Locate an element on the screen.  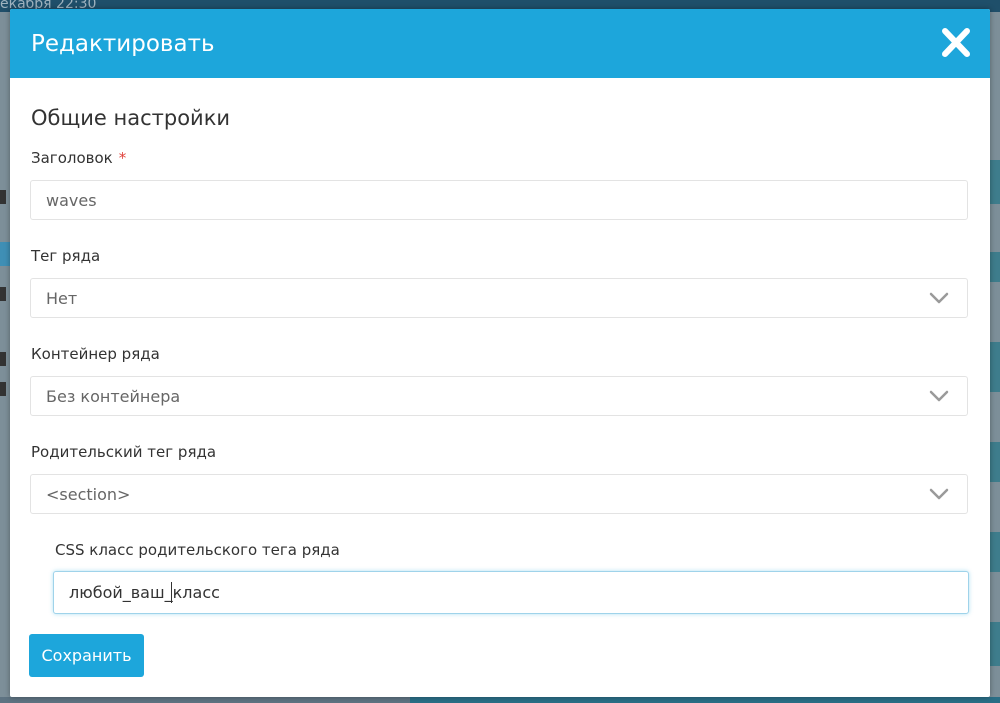
background-bottom is located at coordinates (500, 700).